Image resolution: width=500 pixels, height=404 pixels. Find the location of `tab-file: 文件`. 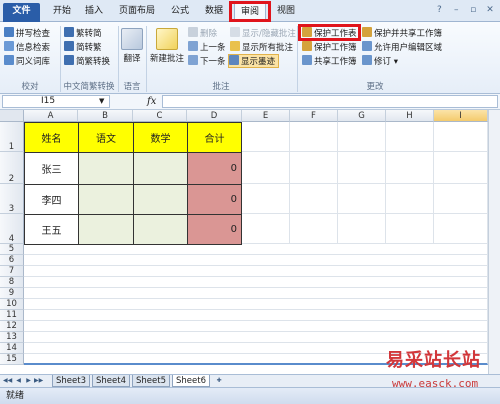

tab-file: 文件 is located at coordinates (21, 12).